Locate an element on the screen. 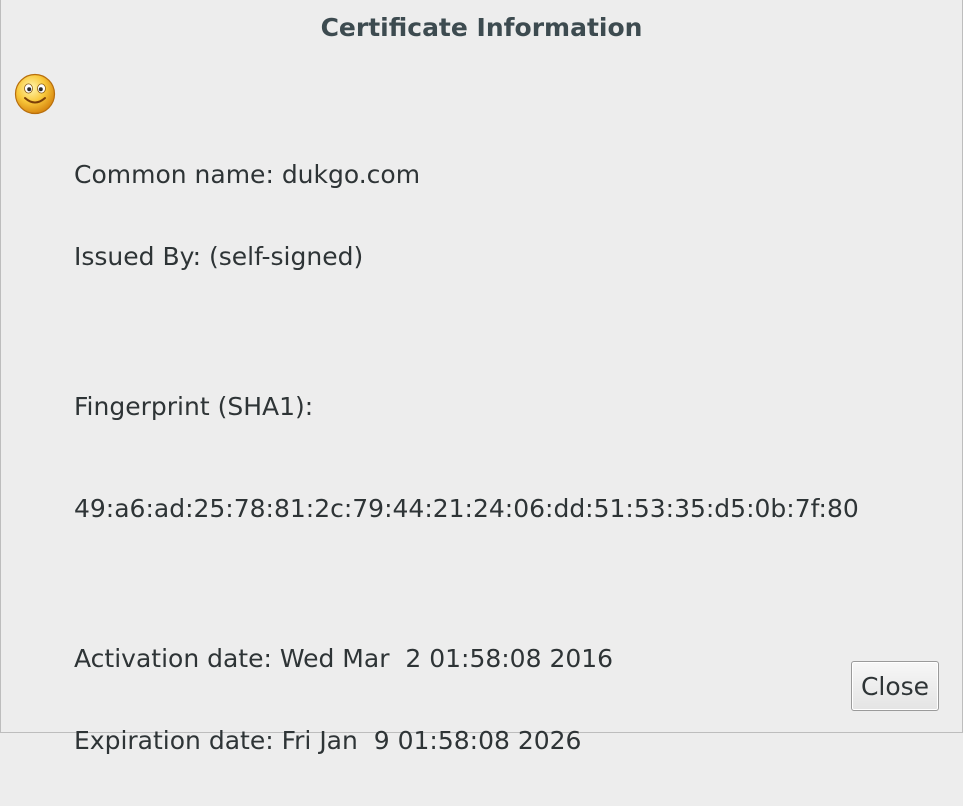 The image size is (963, 806). activation-date: Activation date: Wed Mar 2 01:58:08 2016 is located at coordinates (344, 658).